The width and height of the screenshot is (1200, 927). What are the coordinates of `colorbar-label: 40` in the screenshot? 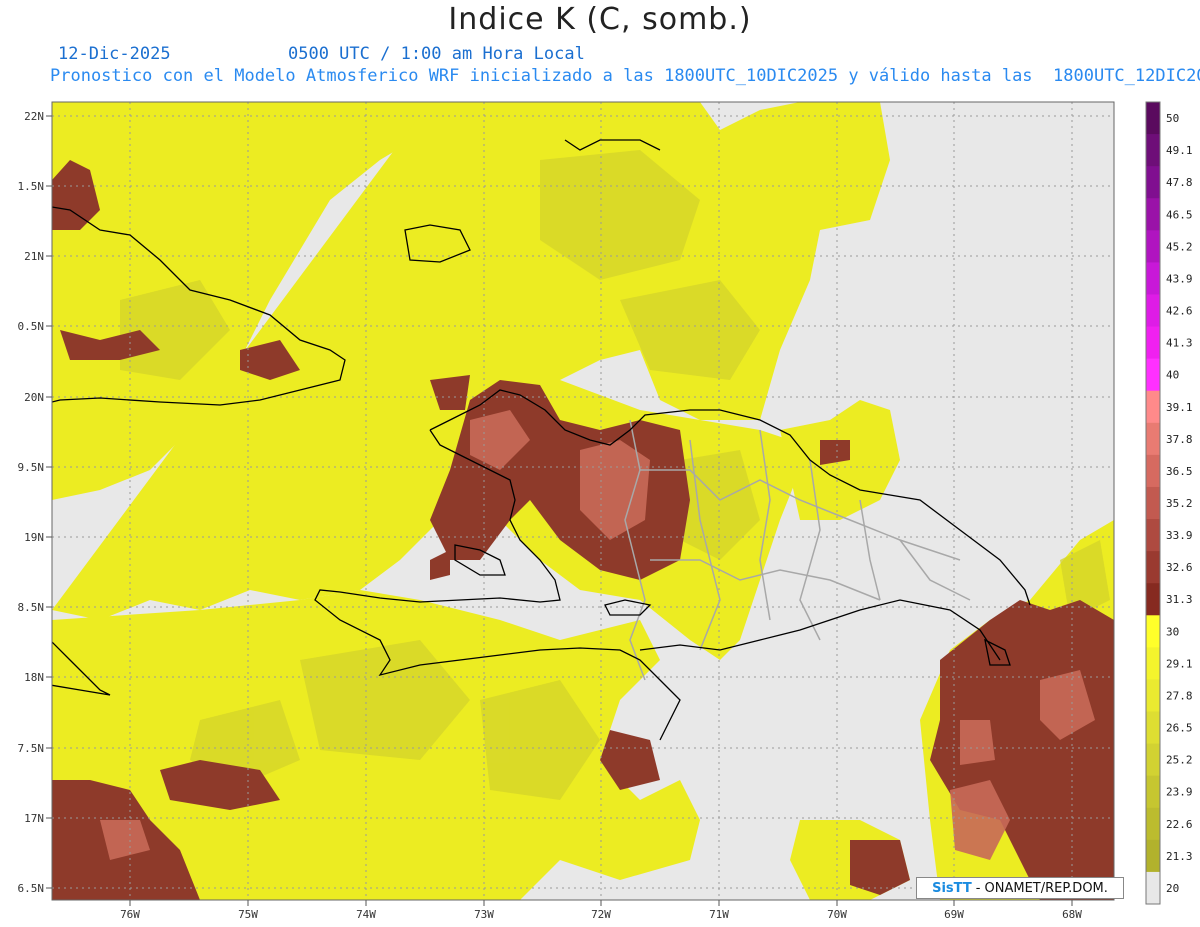 It's located at (1172, 375).